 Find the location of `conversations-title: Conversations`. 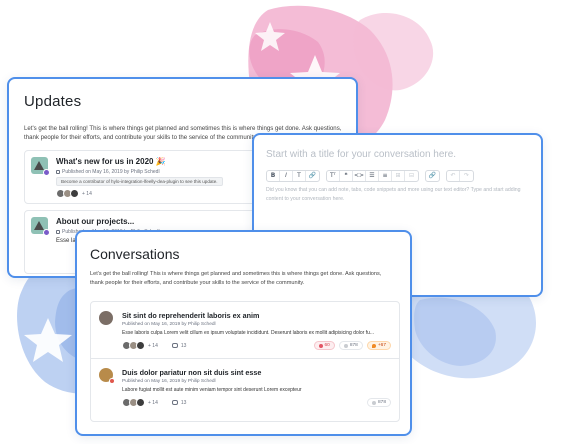

conversations-title: Conversations is located at coordinates (135, 254).